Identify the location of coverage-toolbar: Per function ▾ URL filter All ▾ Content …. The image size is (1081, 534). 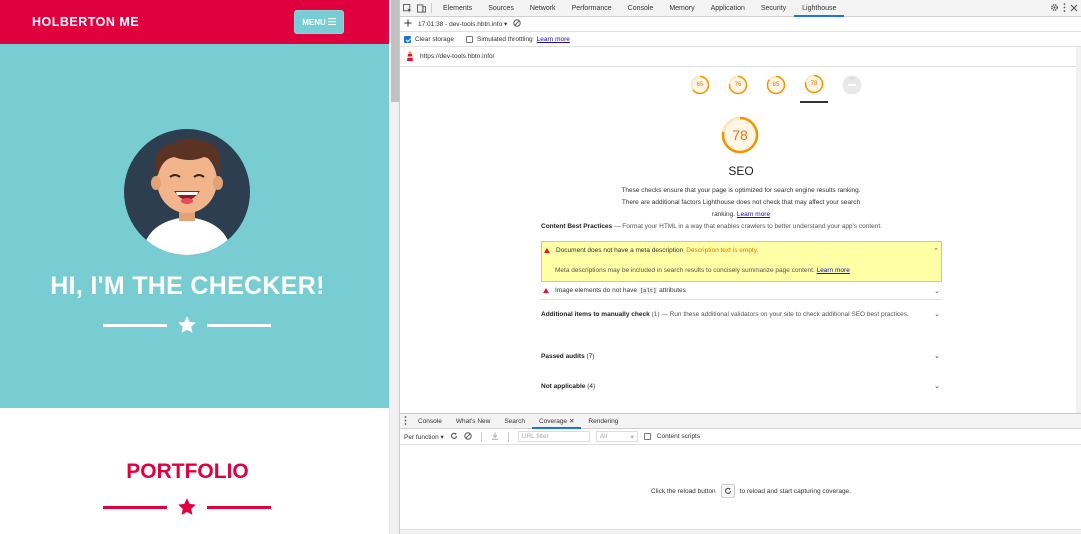
(740, 437).